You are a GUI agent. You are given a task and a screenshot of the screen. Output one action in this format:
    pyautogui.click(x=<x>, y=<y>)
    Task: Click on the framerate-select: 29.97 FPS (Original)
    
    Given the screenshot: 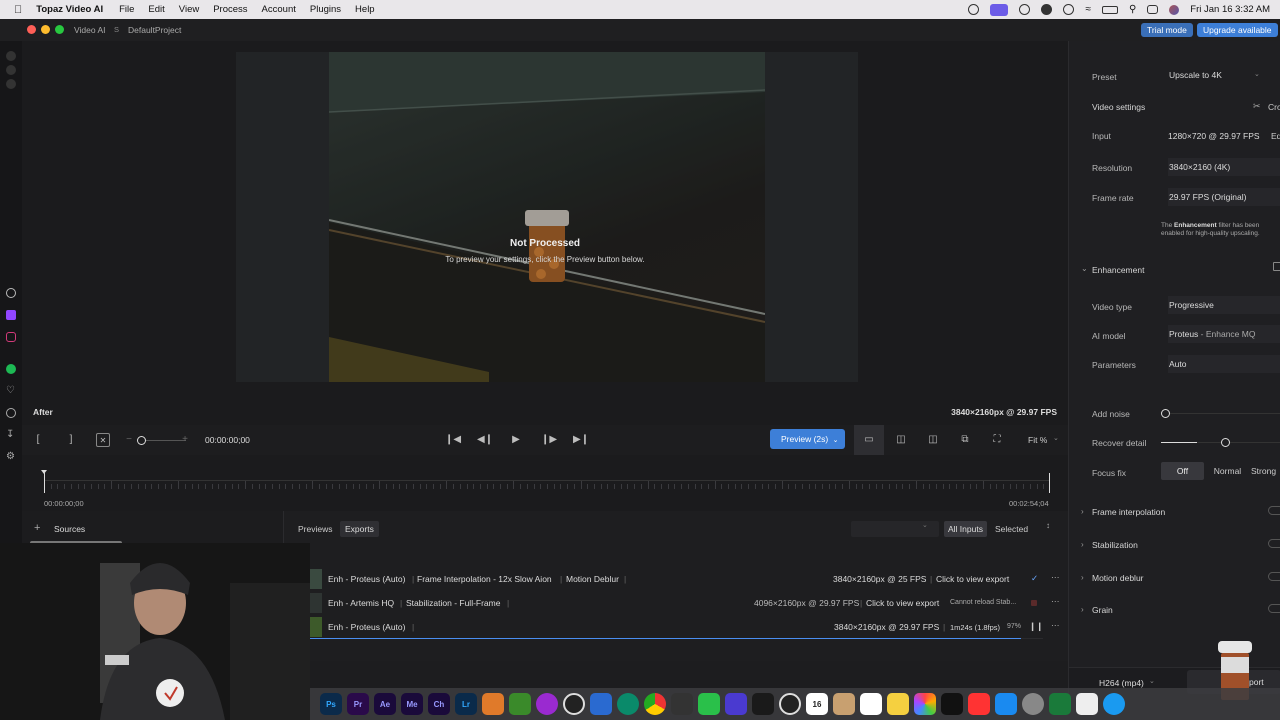 What is the action you would take?
    pyautogui.click(x=1224, y=197)
    